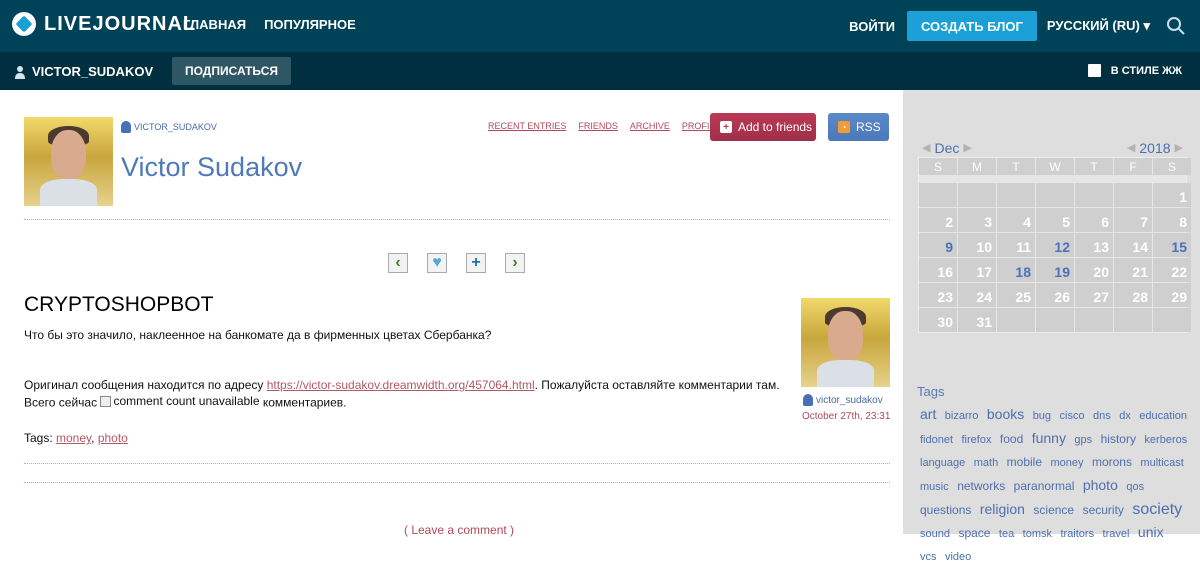  Describe the element at coordinates (845, 342) in the screenshot. I see `post-author-avatar` at that location.